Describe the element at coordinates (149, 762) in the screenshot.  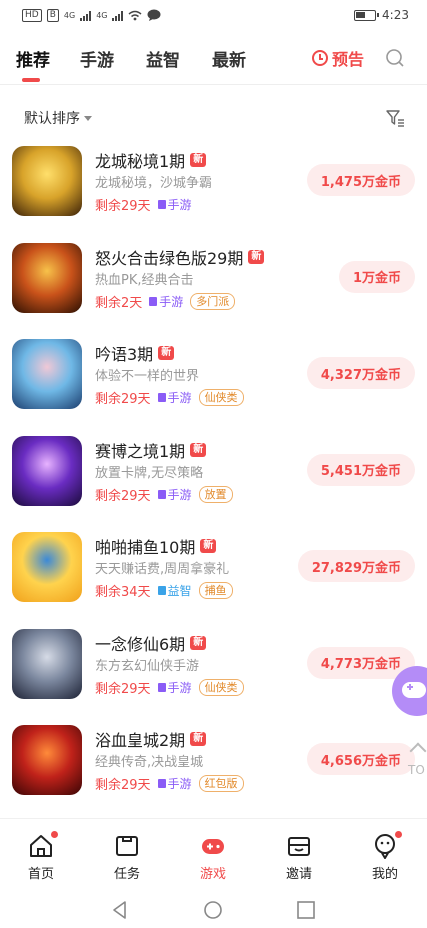
I see `game-description: 经典传奇,决战皇城` at that location.